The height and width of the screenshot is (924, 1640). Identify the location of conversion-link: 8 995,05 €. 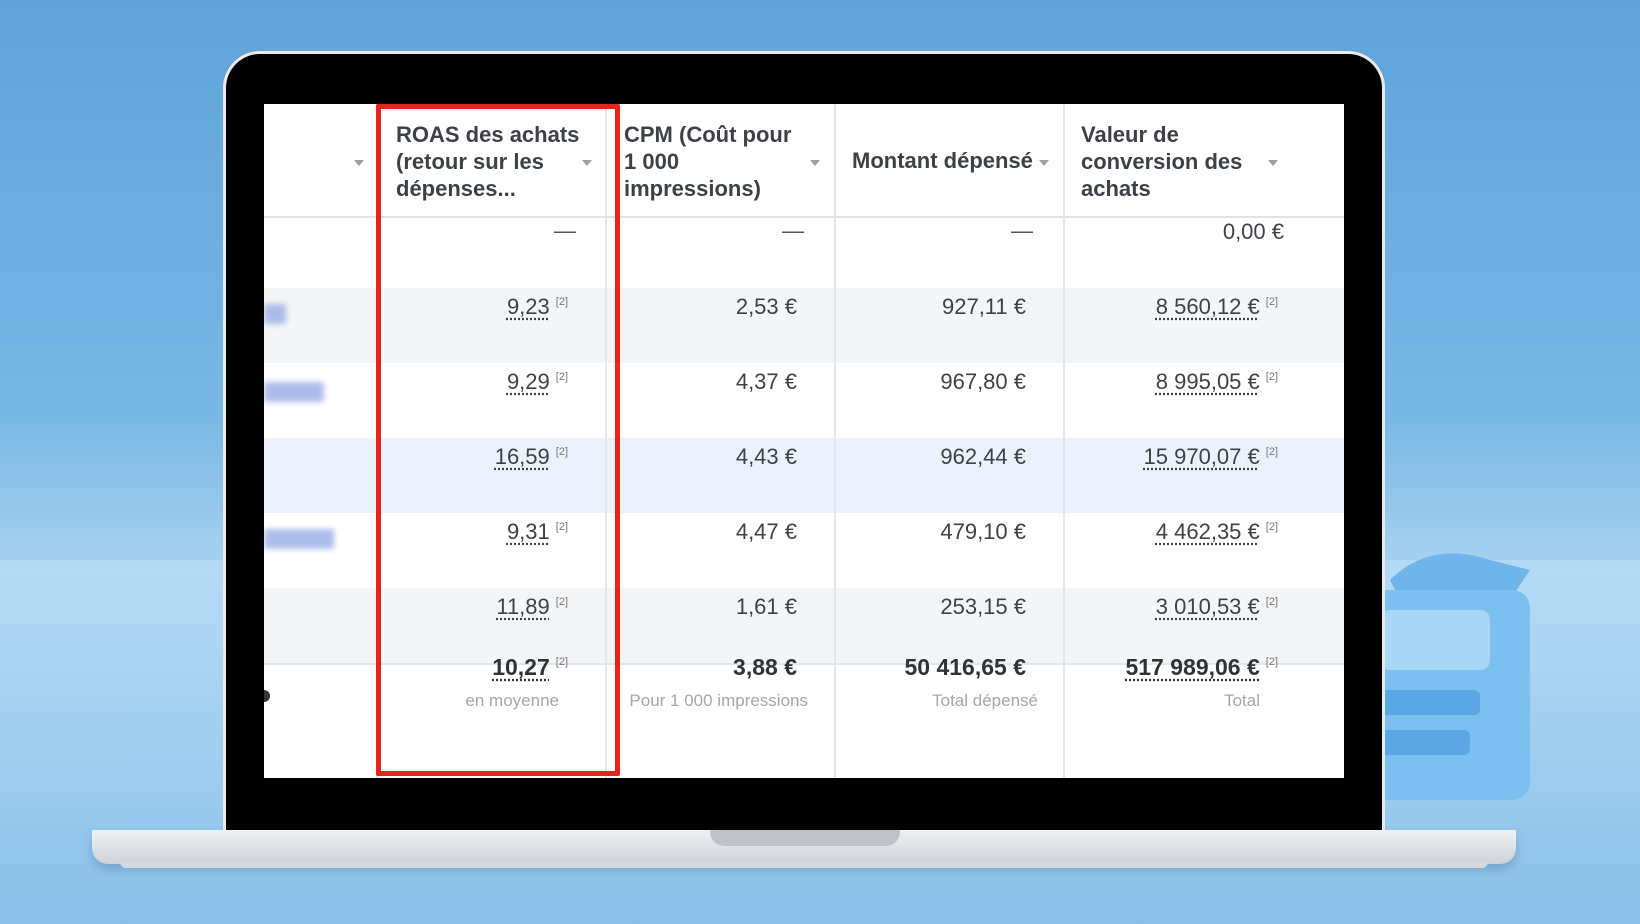
(1208, 381).